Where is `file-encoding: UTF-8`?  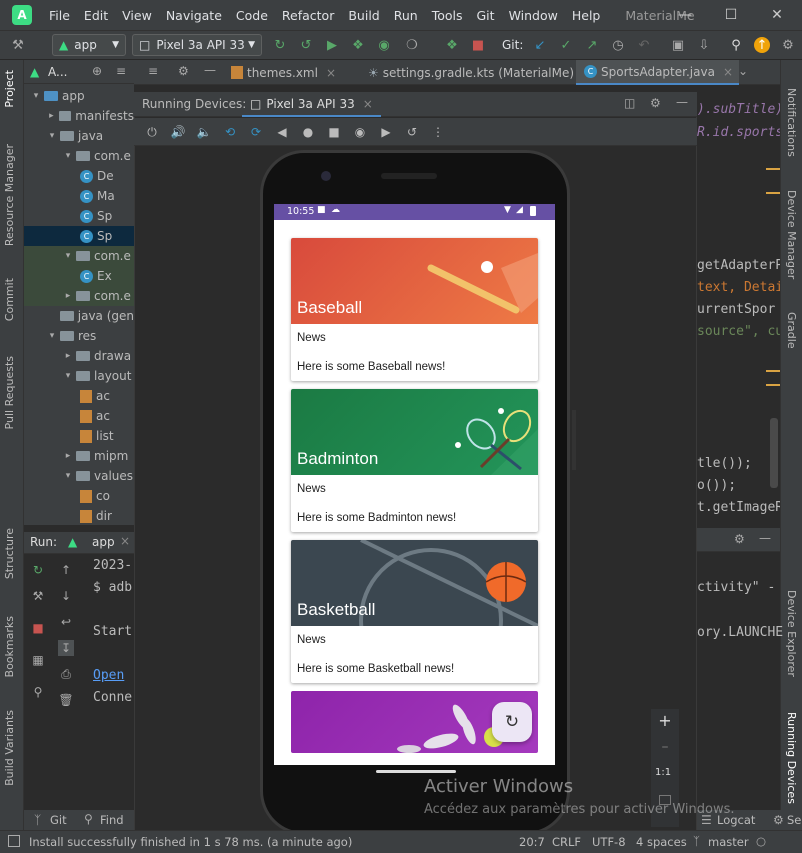
file-encoding: UTF-8 is located at coordinates (609, 842).